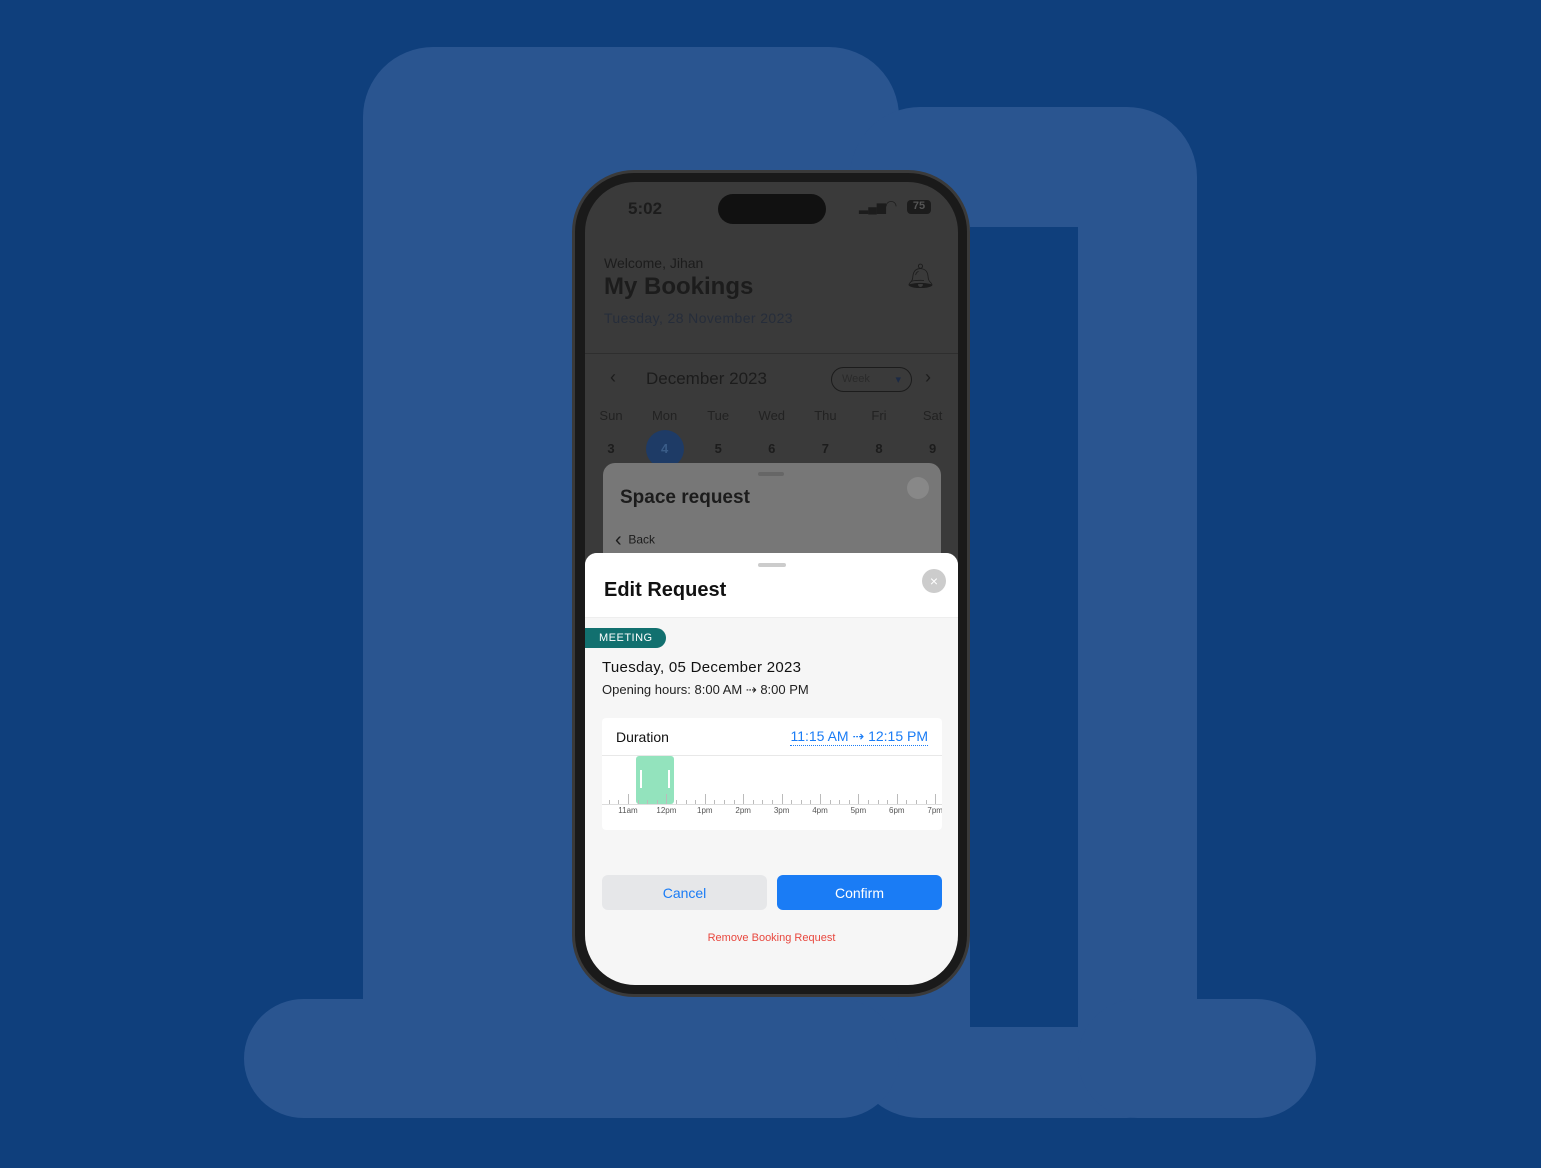 The width and height of the screenshot is (1541, 1168). I want to click on current-date: Tuesday, 28 November 2023, so click(698, 318).